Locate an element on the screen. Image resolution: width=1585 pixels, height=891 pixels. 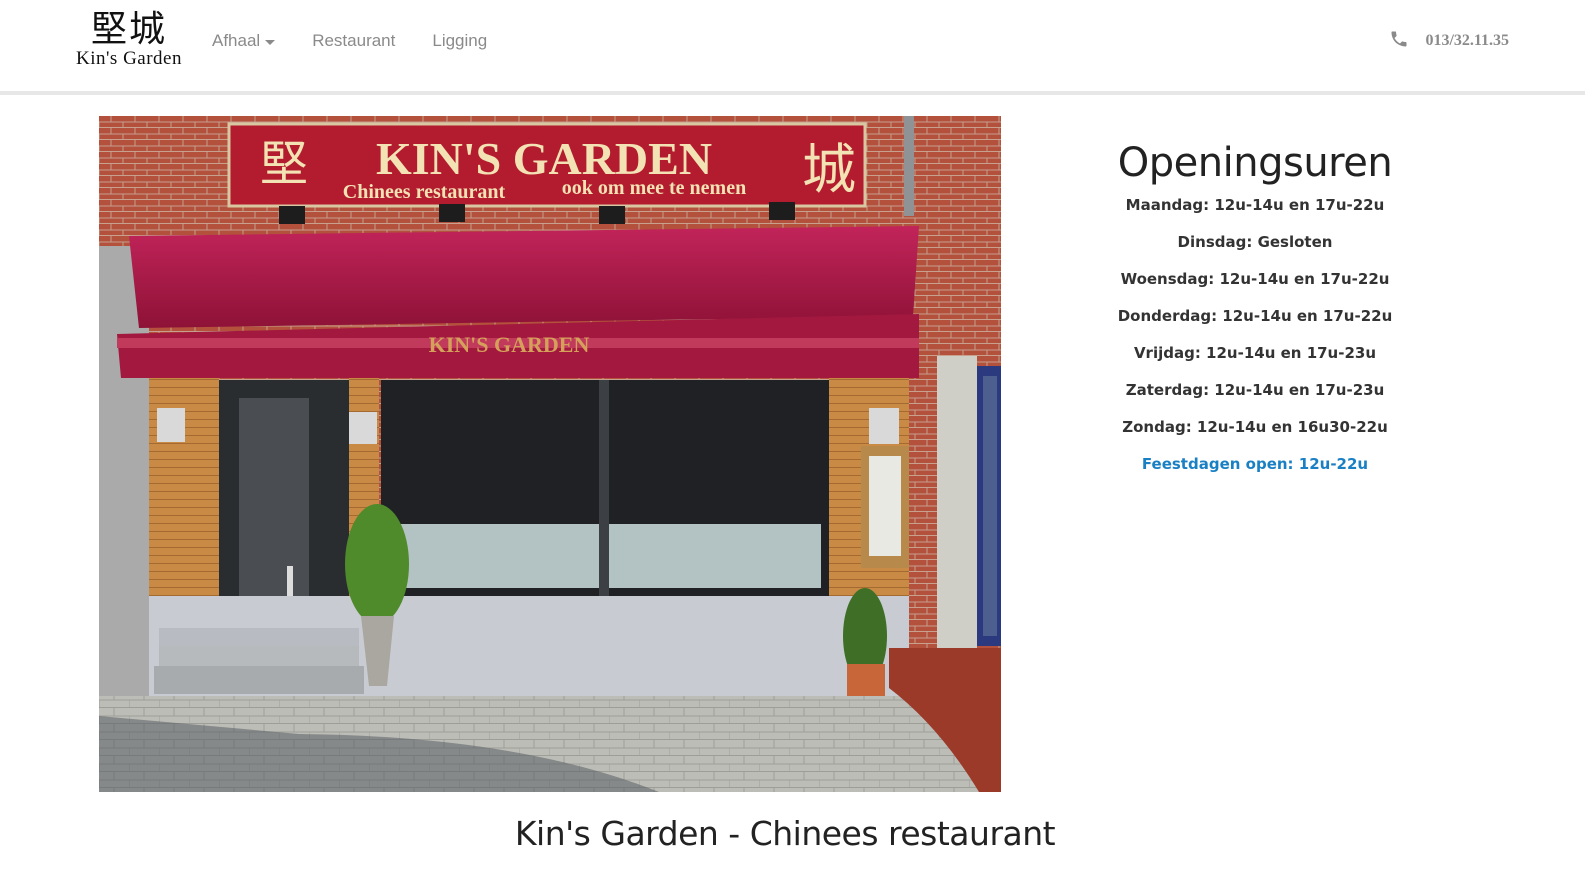
nav-item-label: Ligging is located at coordinates (460, 40).